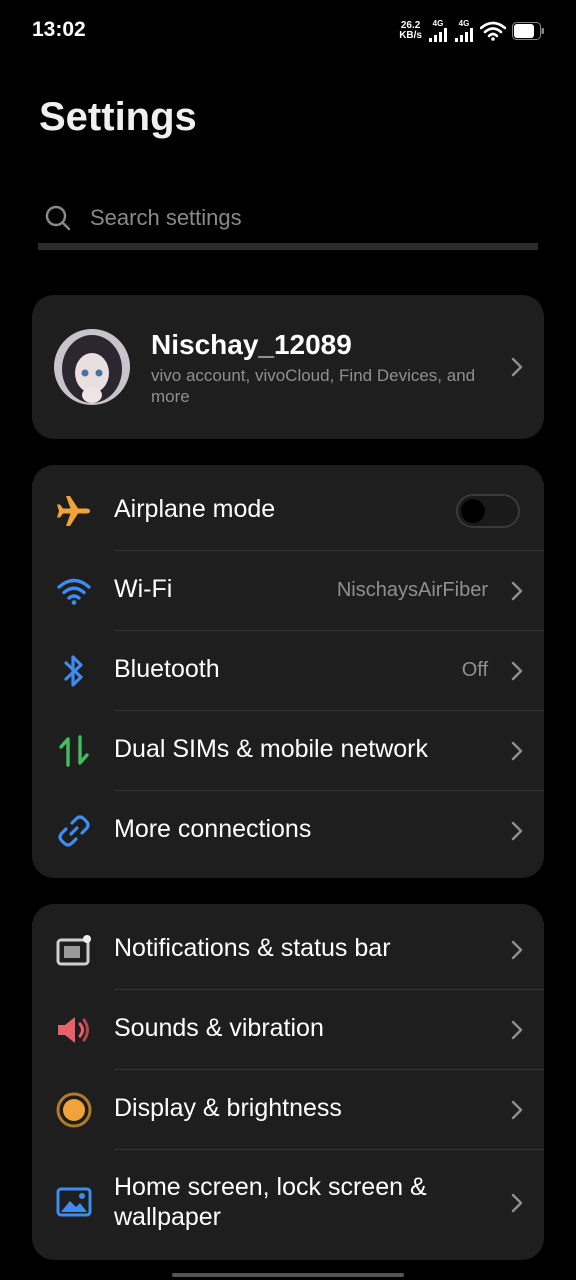 This screenshot has height=1280, width=576. I want to click on wifi-icon, so click(74, 591).